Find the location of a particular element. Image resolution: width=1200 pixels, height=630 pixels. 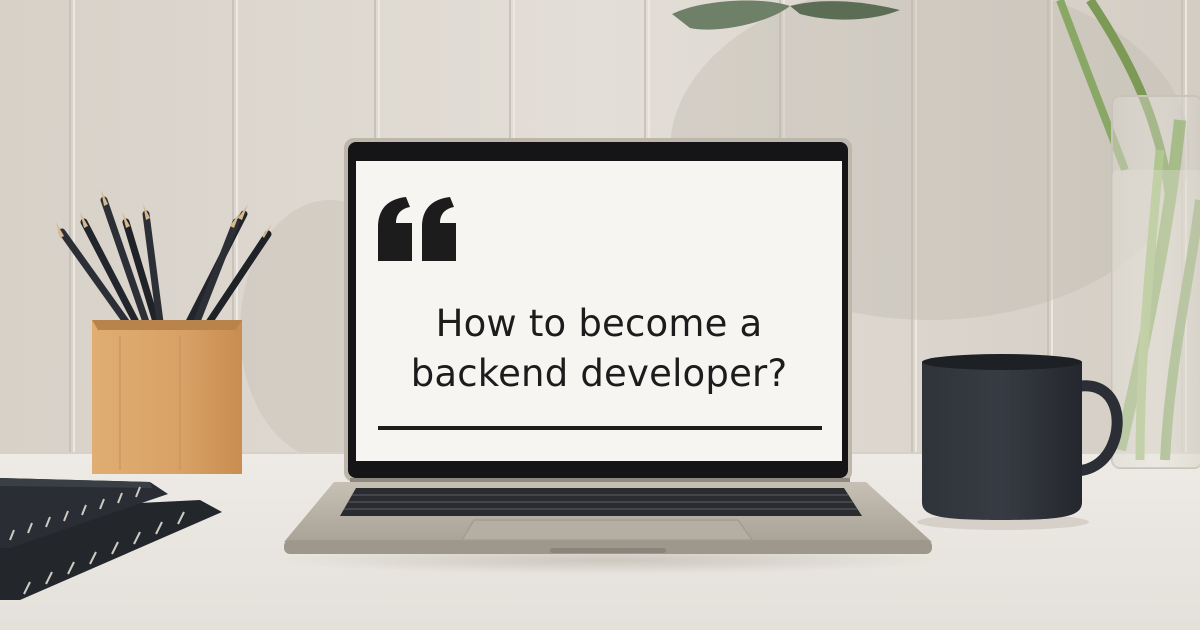

screen-heading-line1: How to become a is located at coordinates (599, 323).